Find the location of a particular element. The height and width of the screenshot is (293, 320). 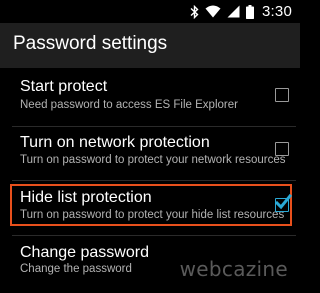

action-bar: Password settings is located at coordinates (150, 45).